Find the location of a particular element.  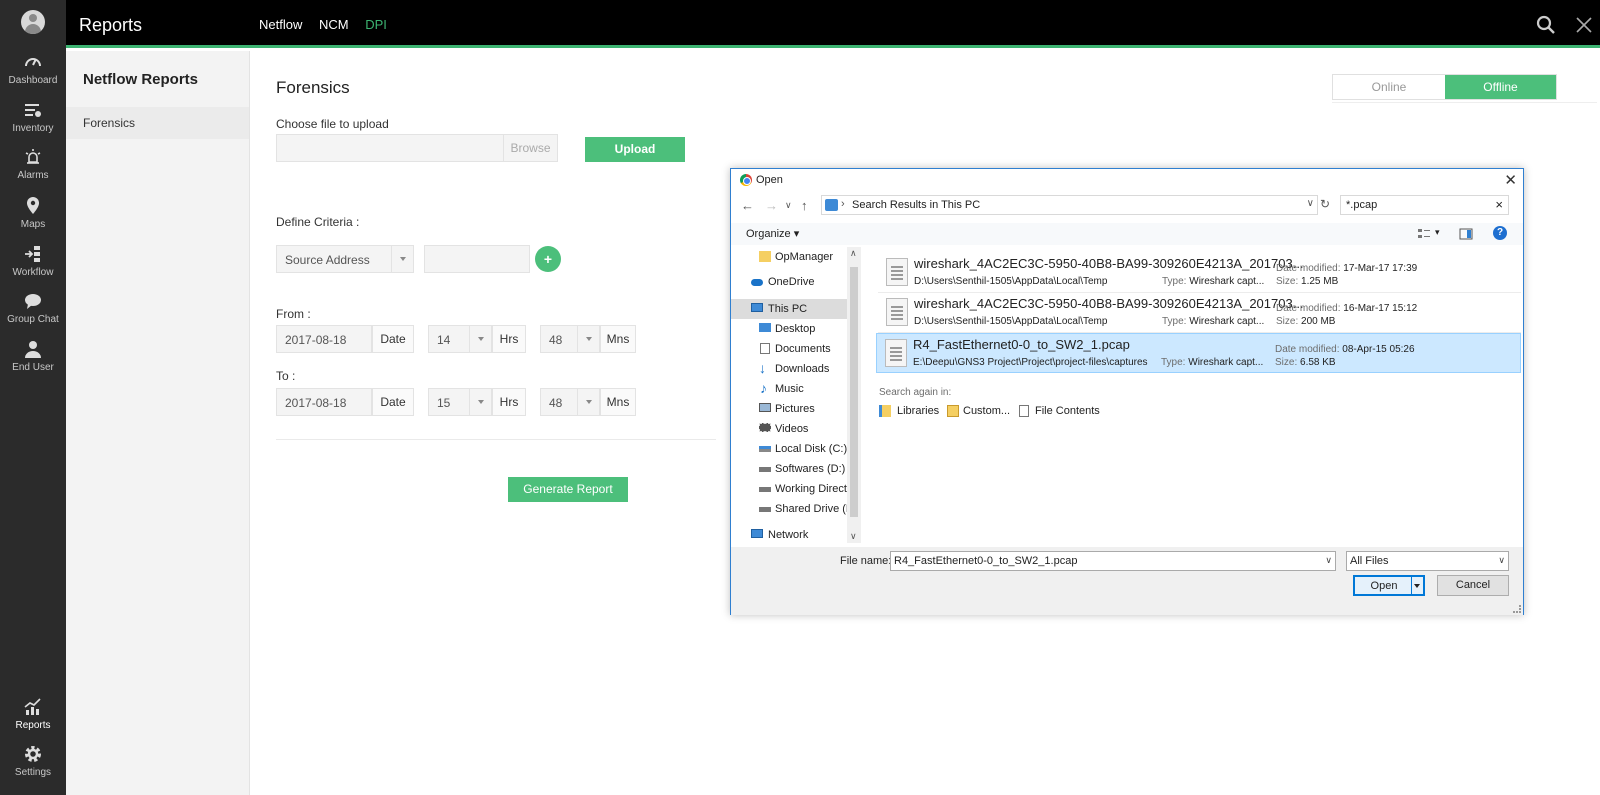

nav-scrollbar: ∧ ∨ is located at coordinates (854, 395).